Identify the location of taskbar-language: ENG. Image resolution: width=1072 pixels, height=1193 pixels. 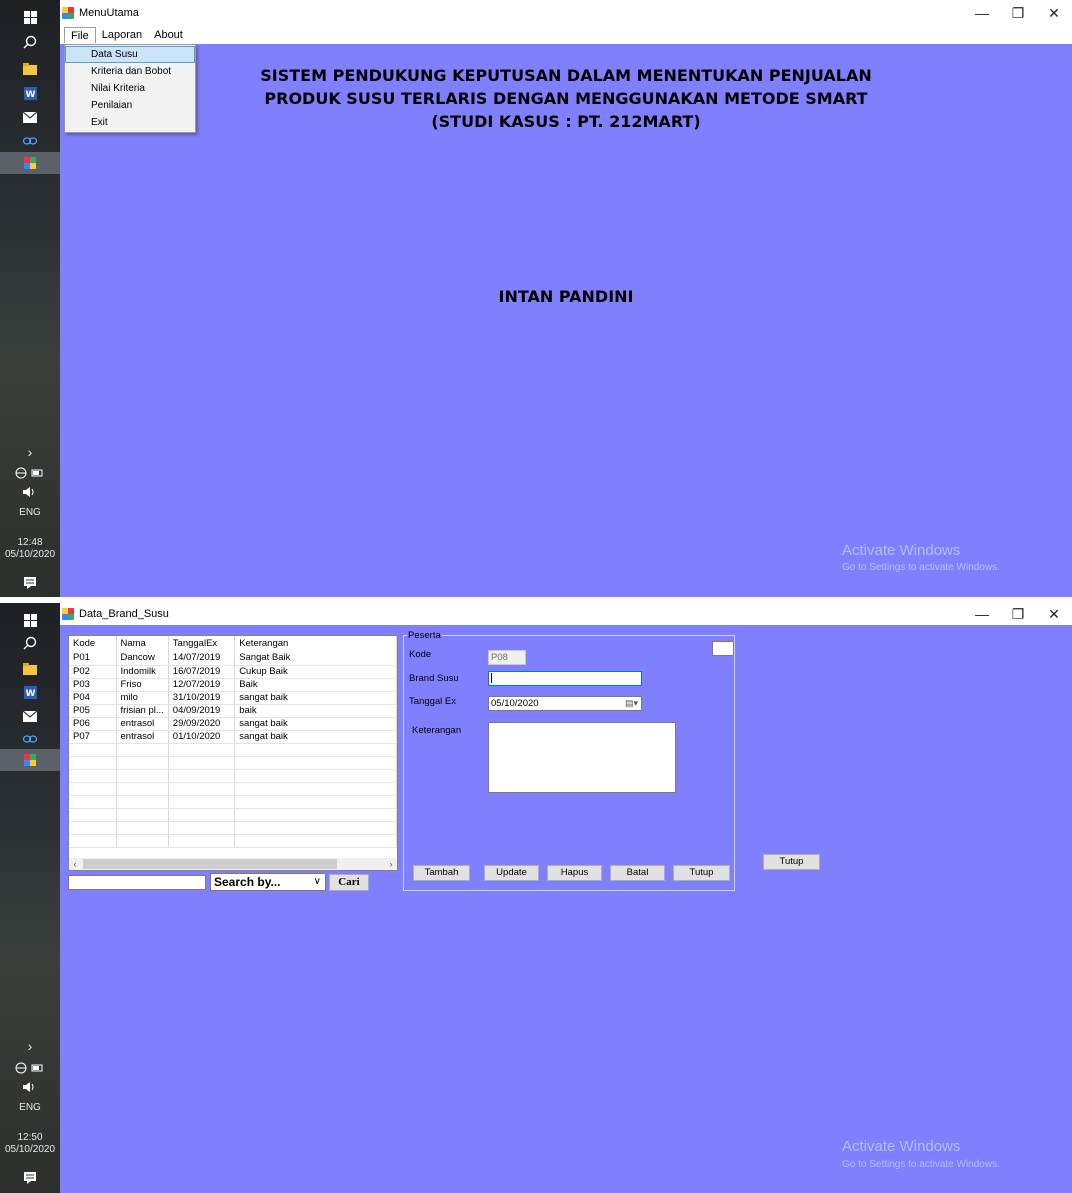
(30, 1108).